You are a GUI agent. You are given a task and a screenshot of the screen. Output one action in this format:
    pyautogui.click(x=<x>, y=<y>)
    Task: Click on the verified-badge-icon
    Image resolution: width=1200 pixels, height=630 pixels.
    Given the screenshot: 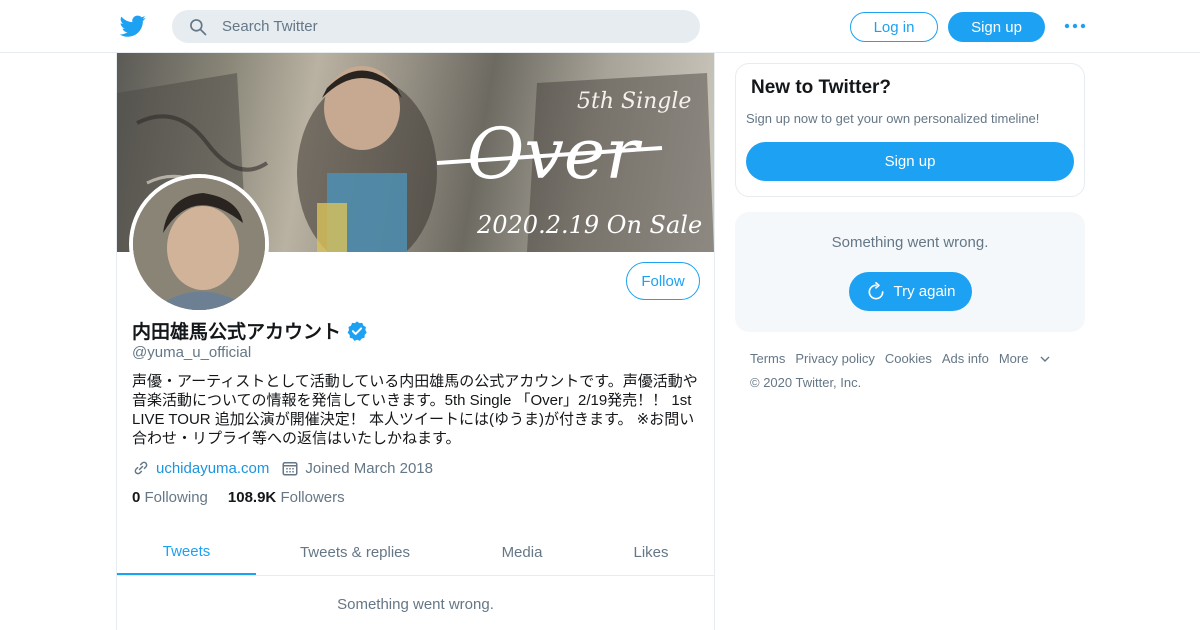 What is the action you would take?
    pyautogui.click(x=357, y=330)
    